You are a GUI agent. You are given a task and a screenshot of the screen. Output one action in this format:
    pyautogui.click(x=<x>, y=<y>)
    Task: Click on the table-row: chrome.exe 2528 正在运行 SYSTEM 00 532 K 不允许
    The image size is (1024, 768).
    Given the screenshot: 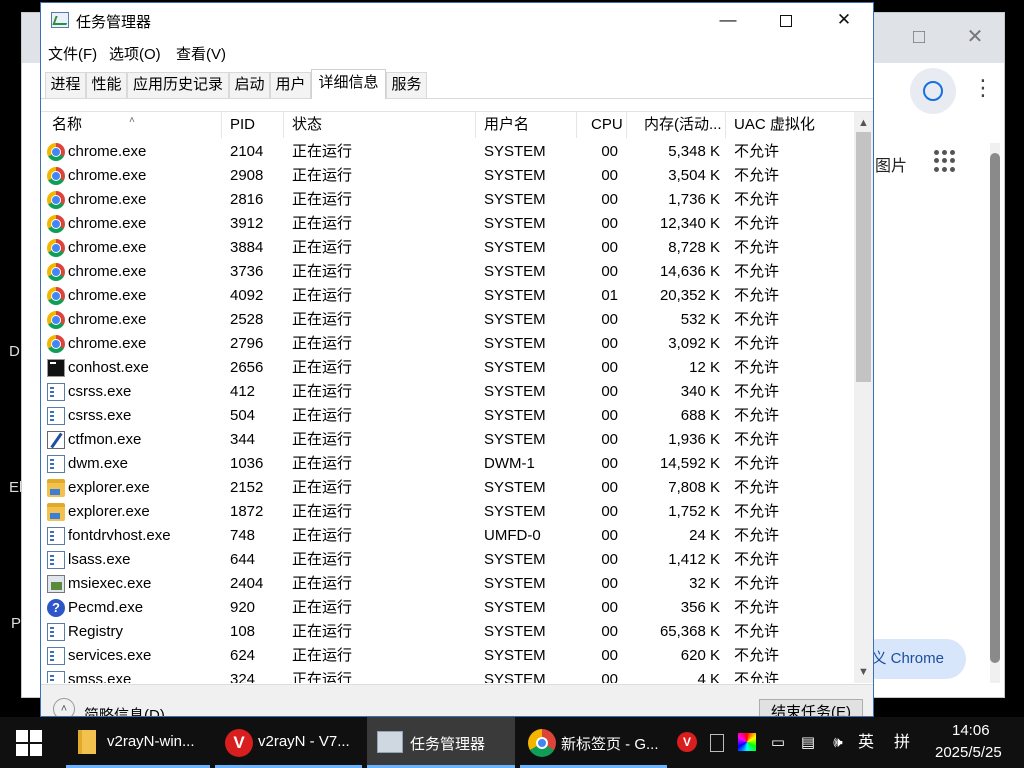 What is the action you would take?
    pyautogui.click(x=447, y=320)
    